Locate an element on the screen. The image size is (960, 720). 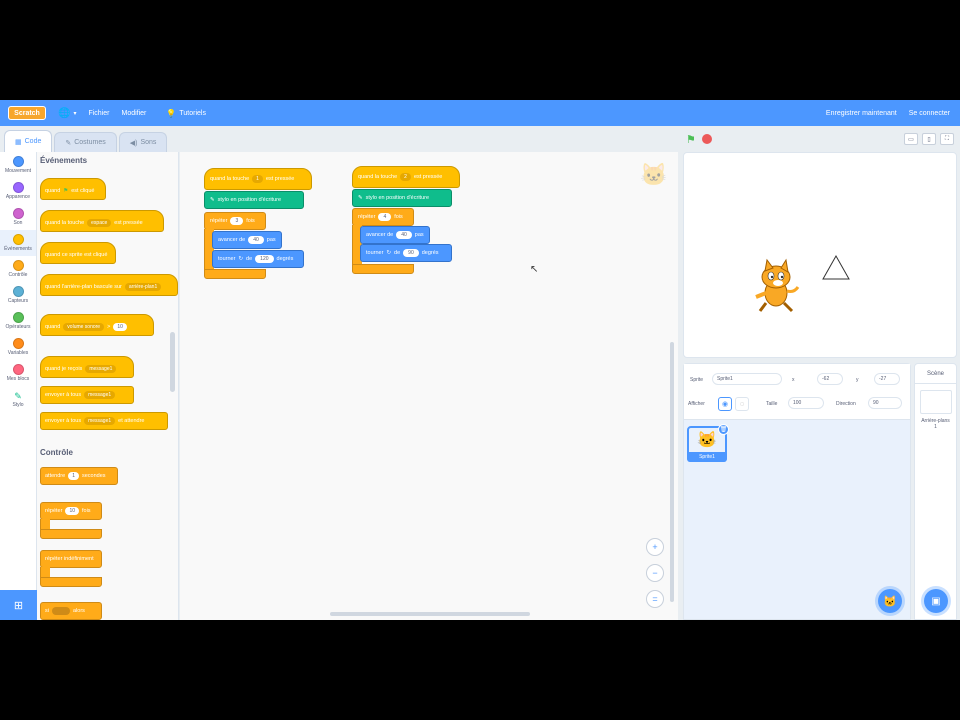
scratch-logo: Scratch is located at coordinates (27, 113).